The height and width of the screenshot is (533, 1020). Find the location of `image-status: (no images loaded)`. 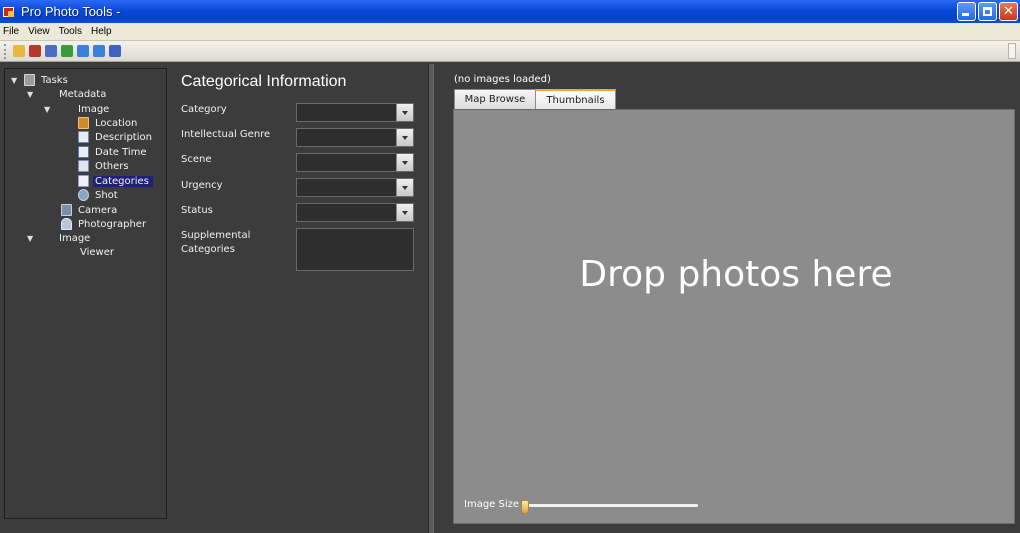

image-status: (no images loaded) is located at coordinates (502, 79).